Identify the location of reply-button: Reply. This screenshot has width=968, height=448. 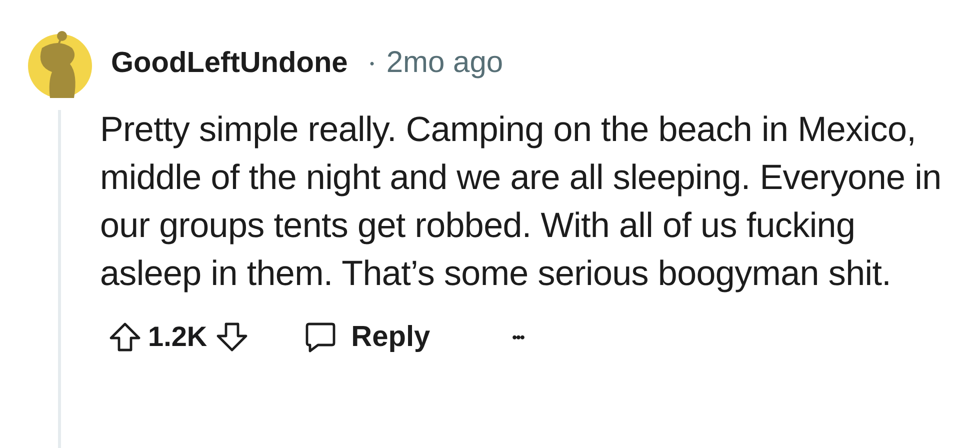
(366, 337).